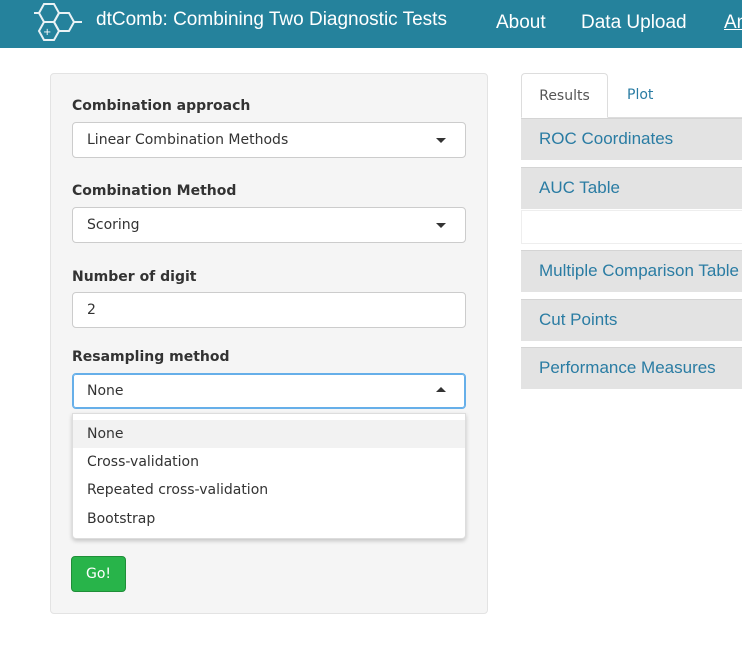 Image resolution: width=742 pixels, height=647 pixels. Describe the element at coordinates (269, 225) in the screenshot. I see `method-select: Scoring` at that location.